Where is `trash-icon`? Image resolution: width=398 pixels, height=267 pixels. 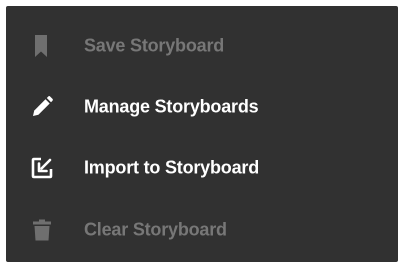 trash-icon is located at coordinates (42, 230).